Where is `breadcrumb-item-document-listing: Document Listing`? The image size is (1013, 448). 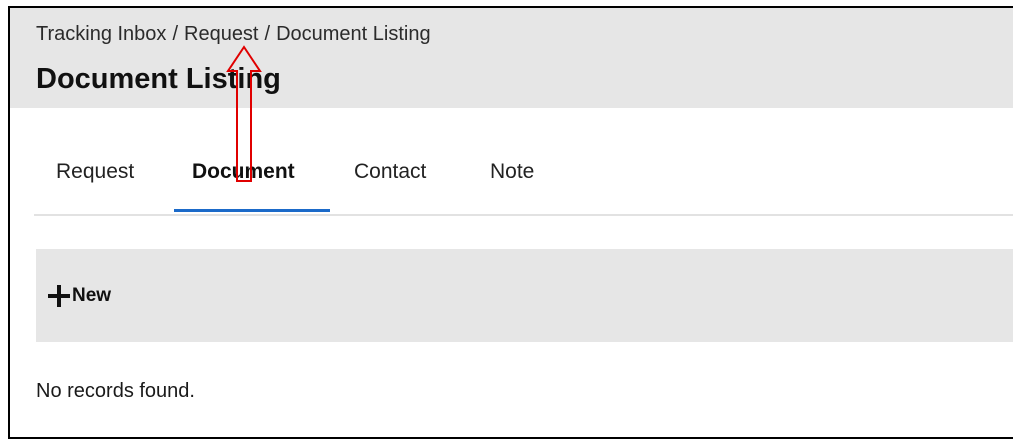 breadcrumb-item-document-listing: Document Listing is located at coordinates (353, 34).